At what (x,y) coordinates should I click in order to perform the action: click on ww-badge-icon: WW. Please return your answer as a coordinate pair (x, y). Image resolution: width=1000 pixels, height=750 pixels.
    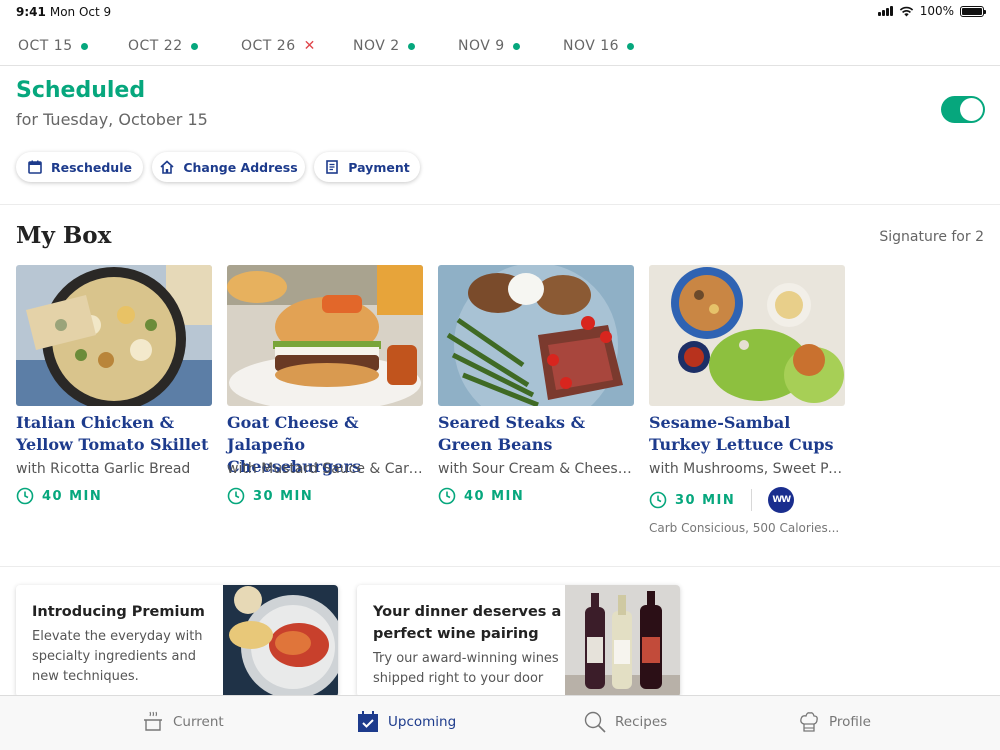
    Looking at the image, I should click on (781, 500).